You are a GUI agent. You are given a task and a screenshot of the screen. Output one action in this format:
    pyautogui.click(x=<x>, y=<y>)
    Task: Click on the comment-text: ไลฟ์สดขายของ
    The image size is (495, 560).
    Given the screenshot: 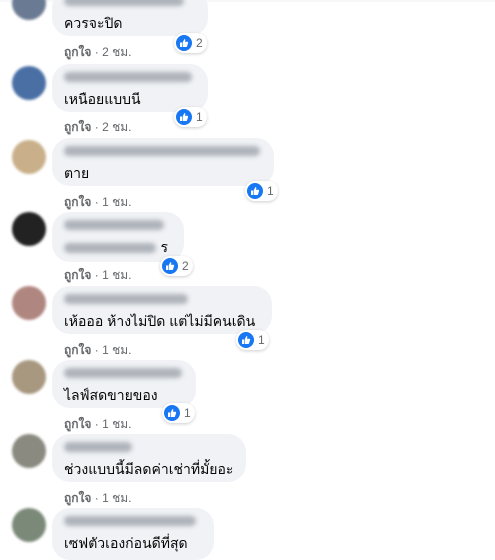 What is the action you would take?
    pyautogui.click(x=111, y=395)
    